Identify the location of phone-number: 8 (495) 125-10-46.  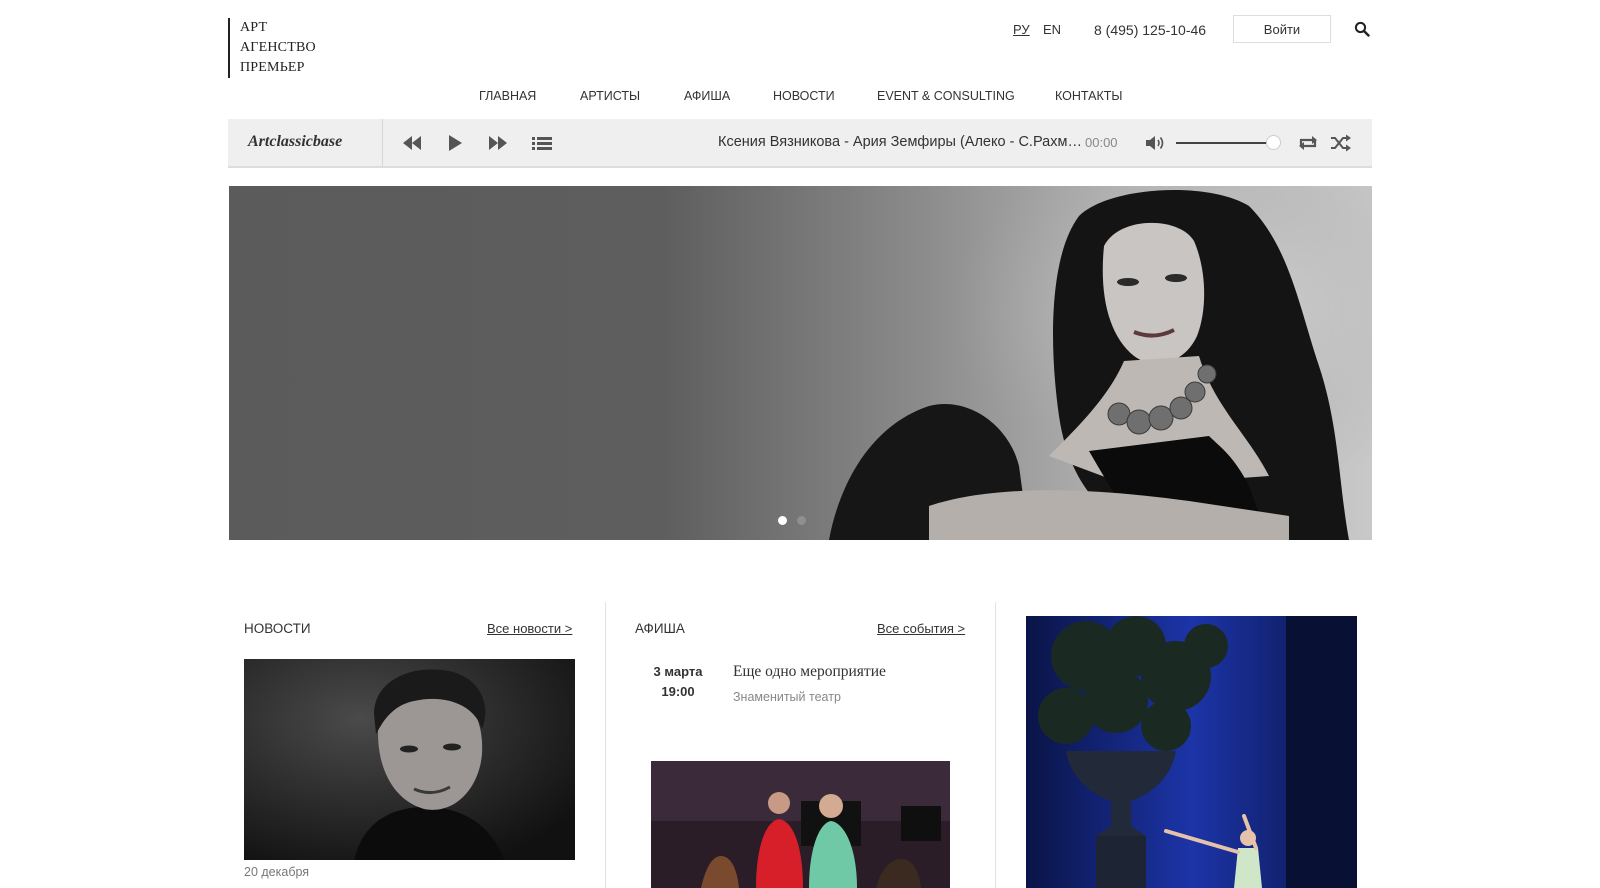
(1150, 30).